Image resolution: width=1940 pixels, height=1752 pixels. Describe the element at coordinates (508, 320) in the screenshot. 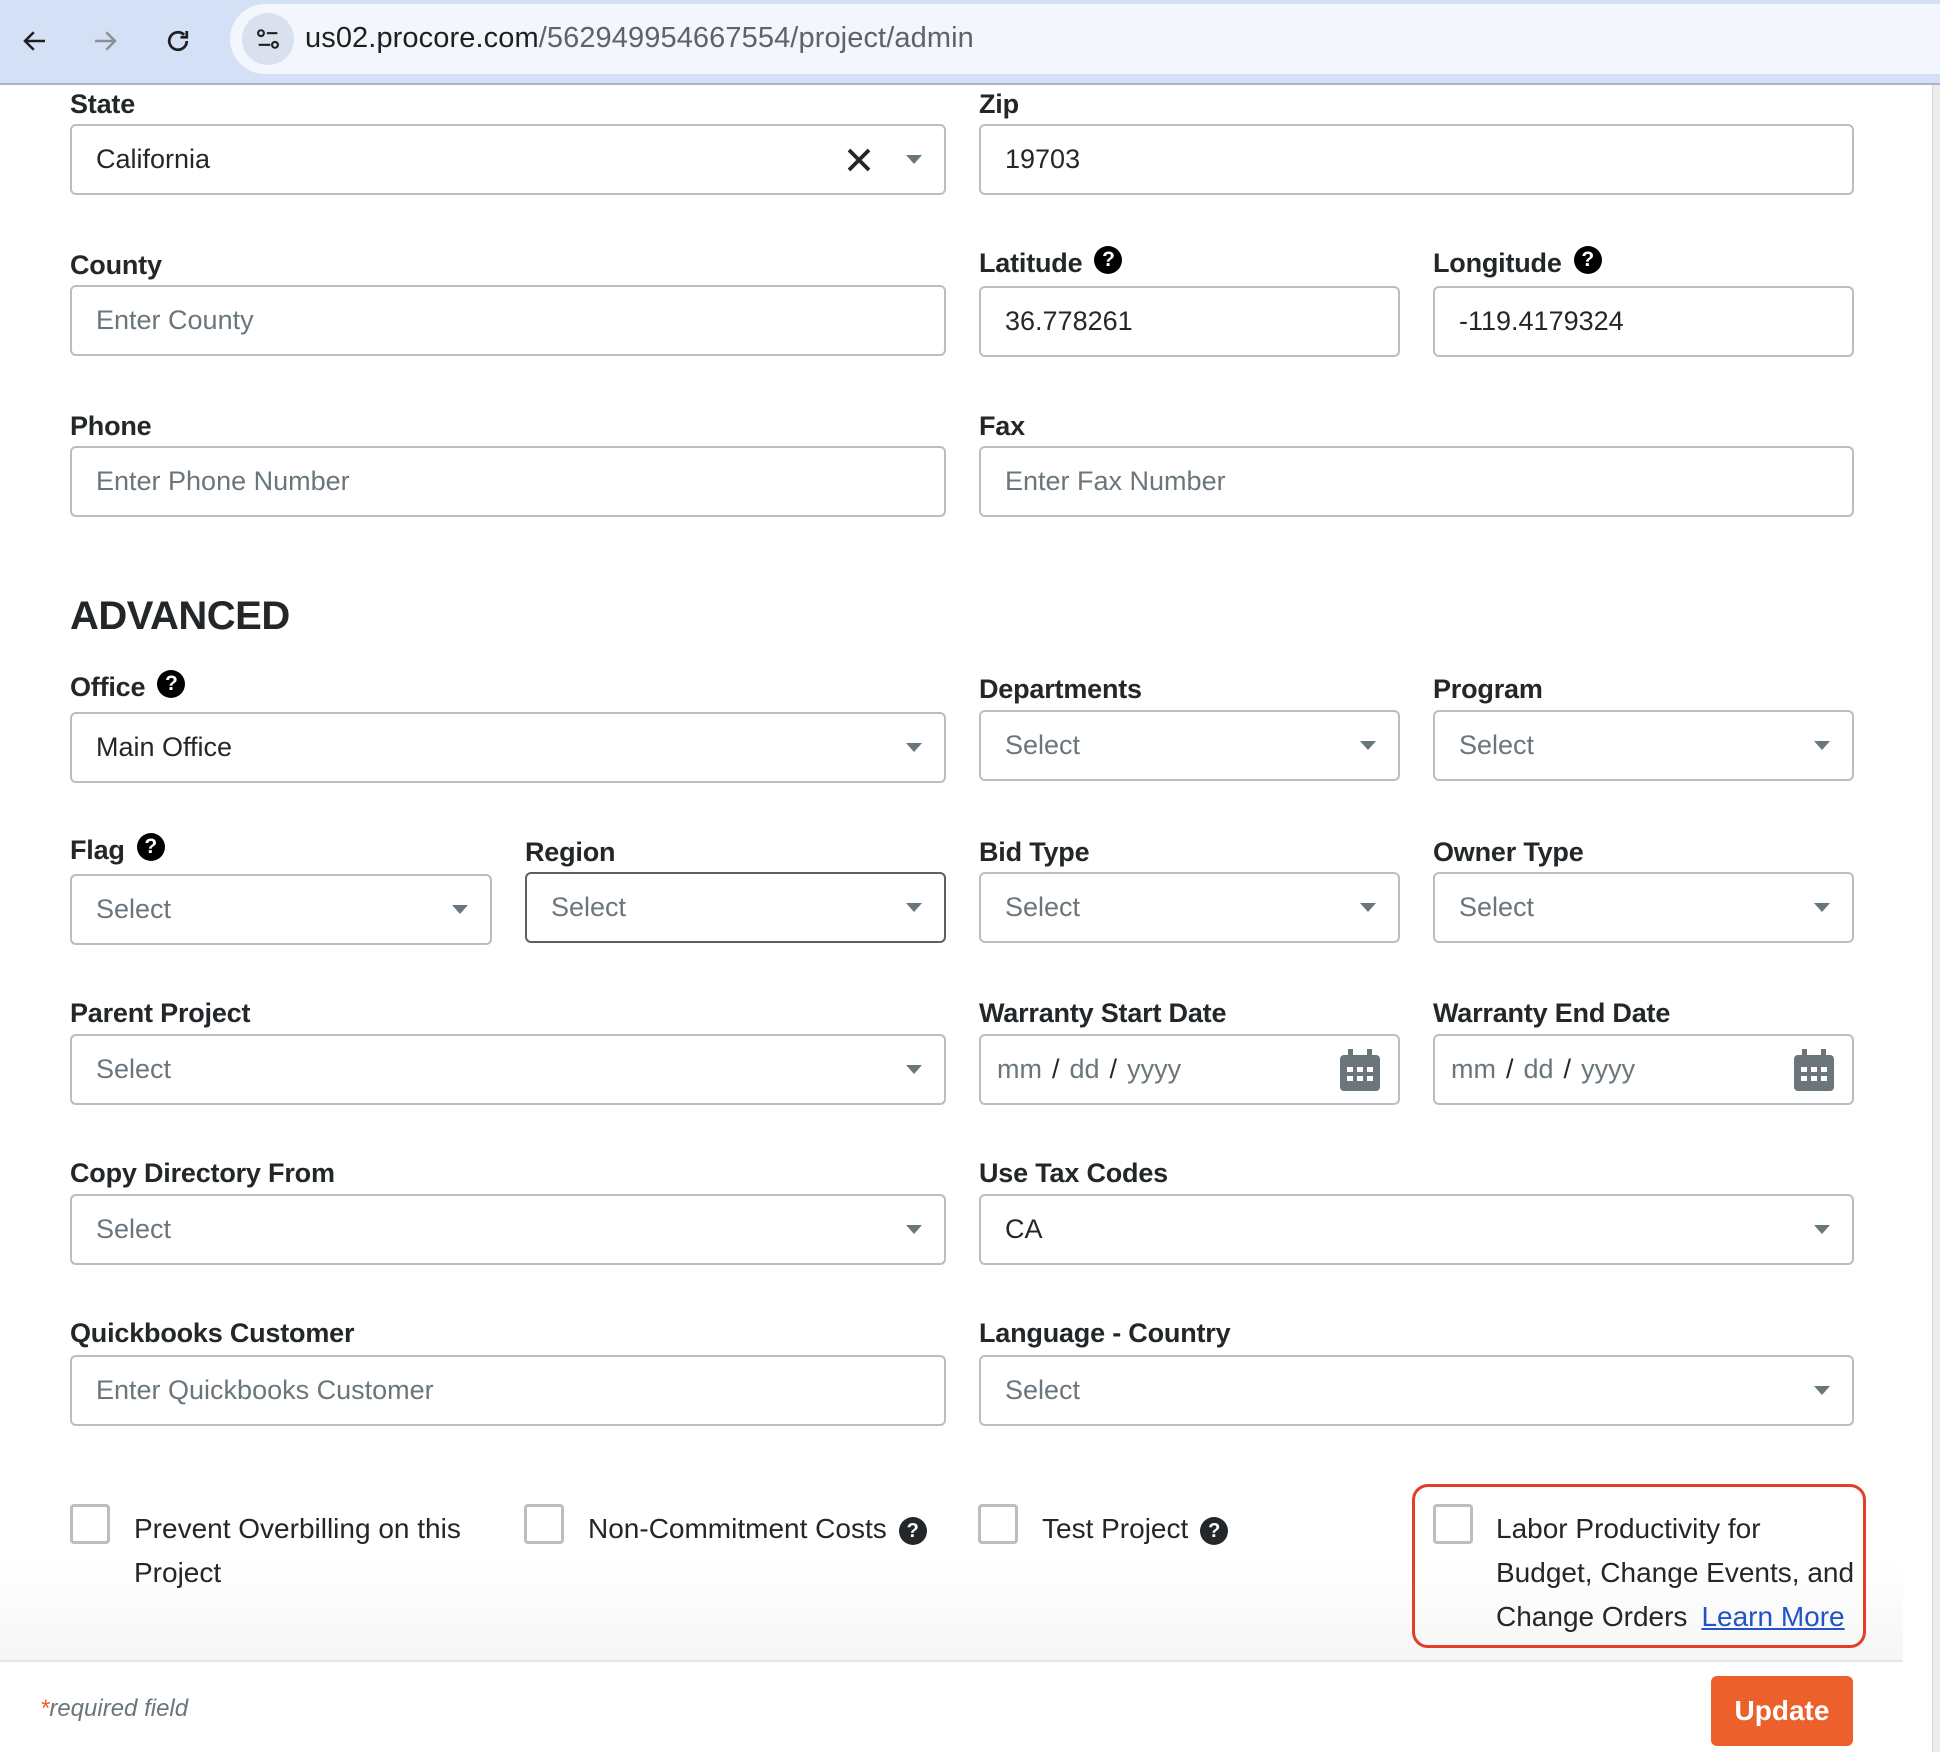

I see `county-input: Enter County` at that location.